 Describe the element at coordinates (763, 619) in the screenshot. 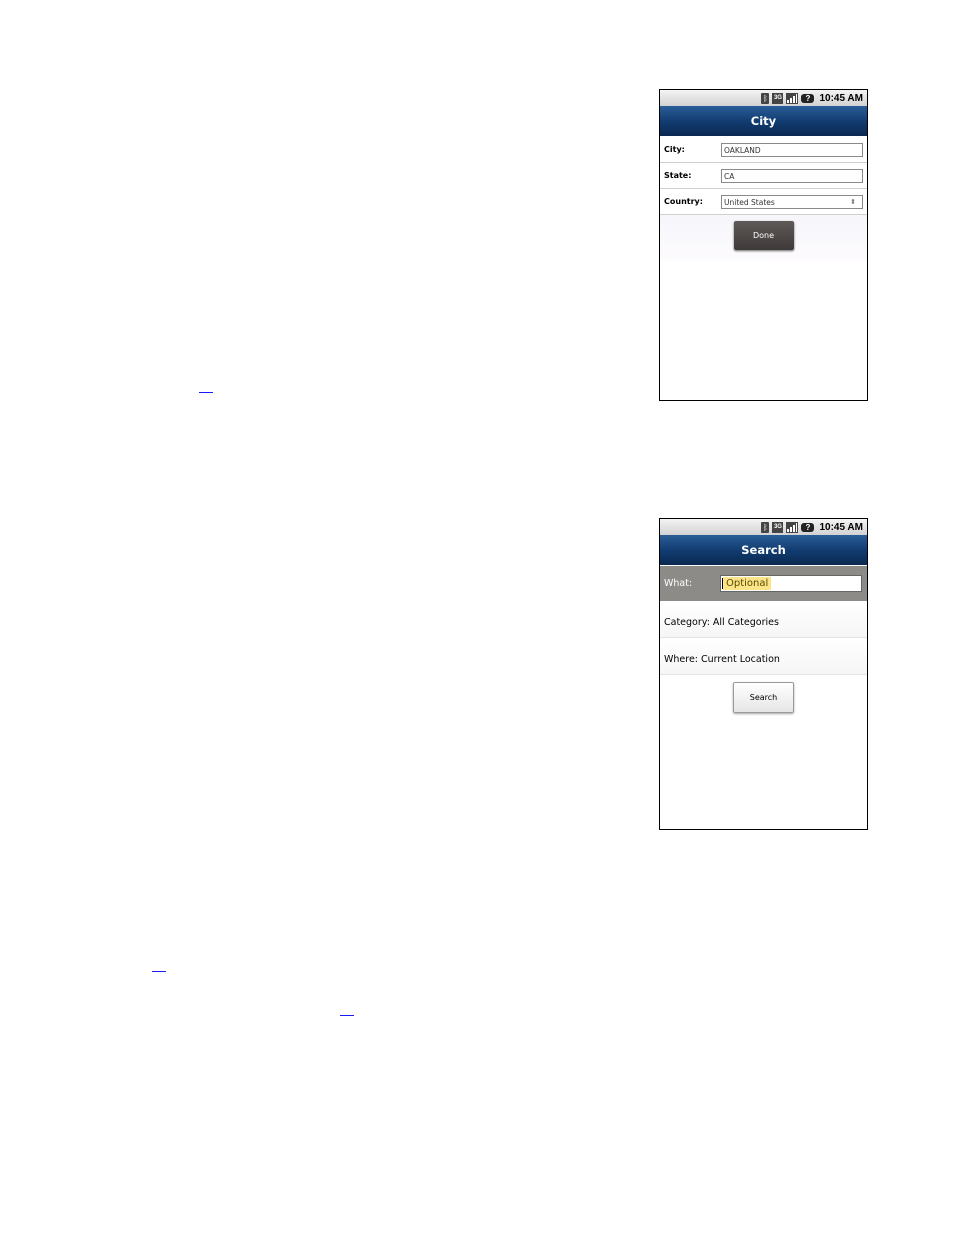

I see `category-row: Category: All Categories` at that location.